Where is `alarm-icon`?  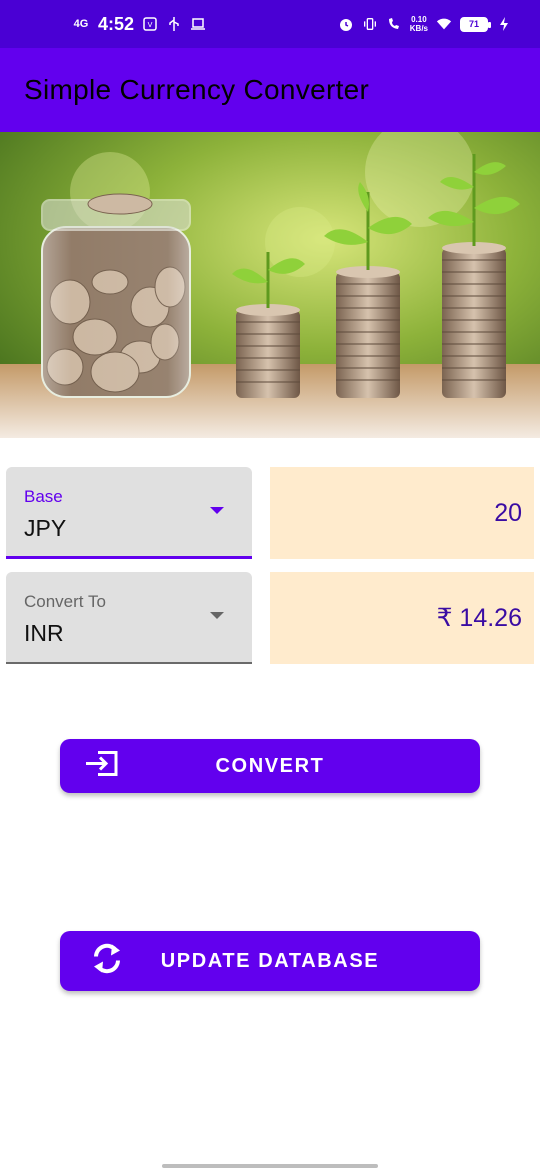
alarm-icon is located at coordinates (346, 24).